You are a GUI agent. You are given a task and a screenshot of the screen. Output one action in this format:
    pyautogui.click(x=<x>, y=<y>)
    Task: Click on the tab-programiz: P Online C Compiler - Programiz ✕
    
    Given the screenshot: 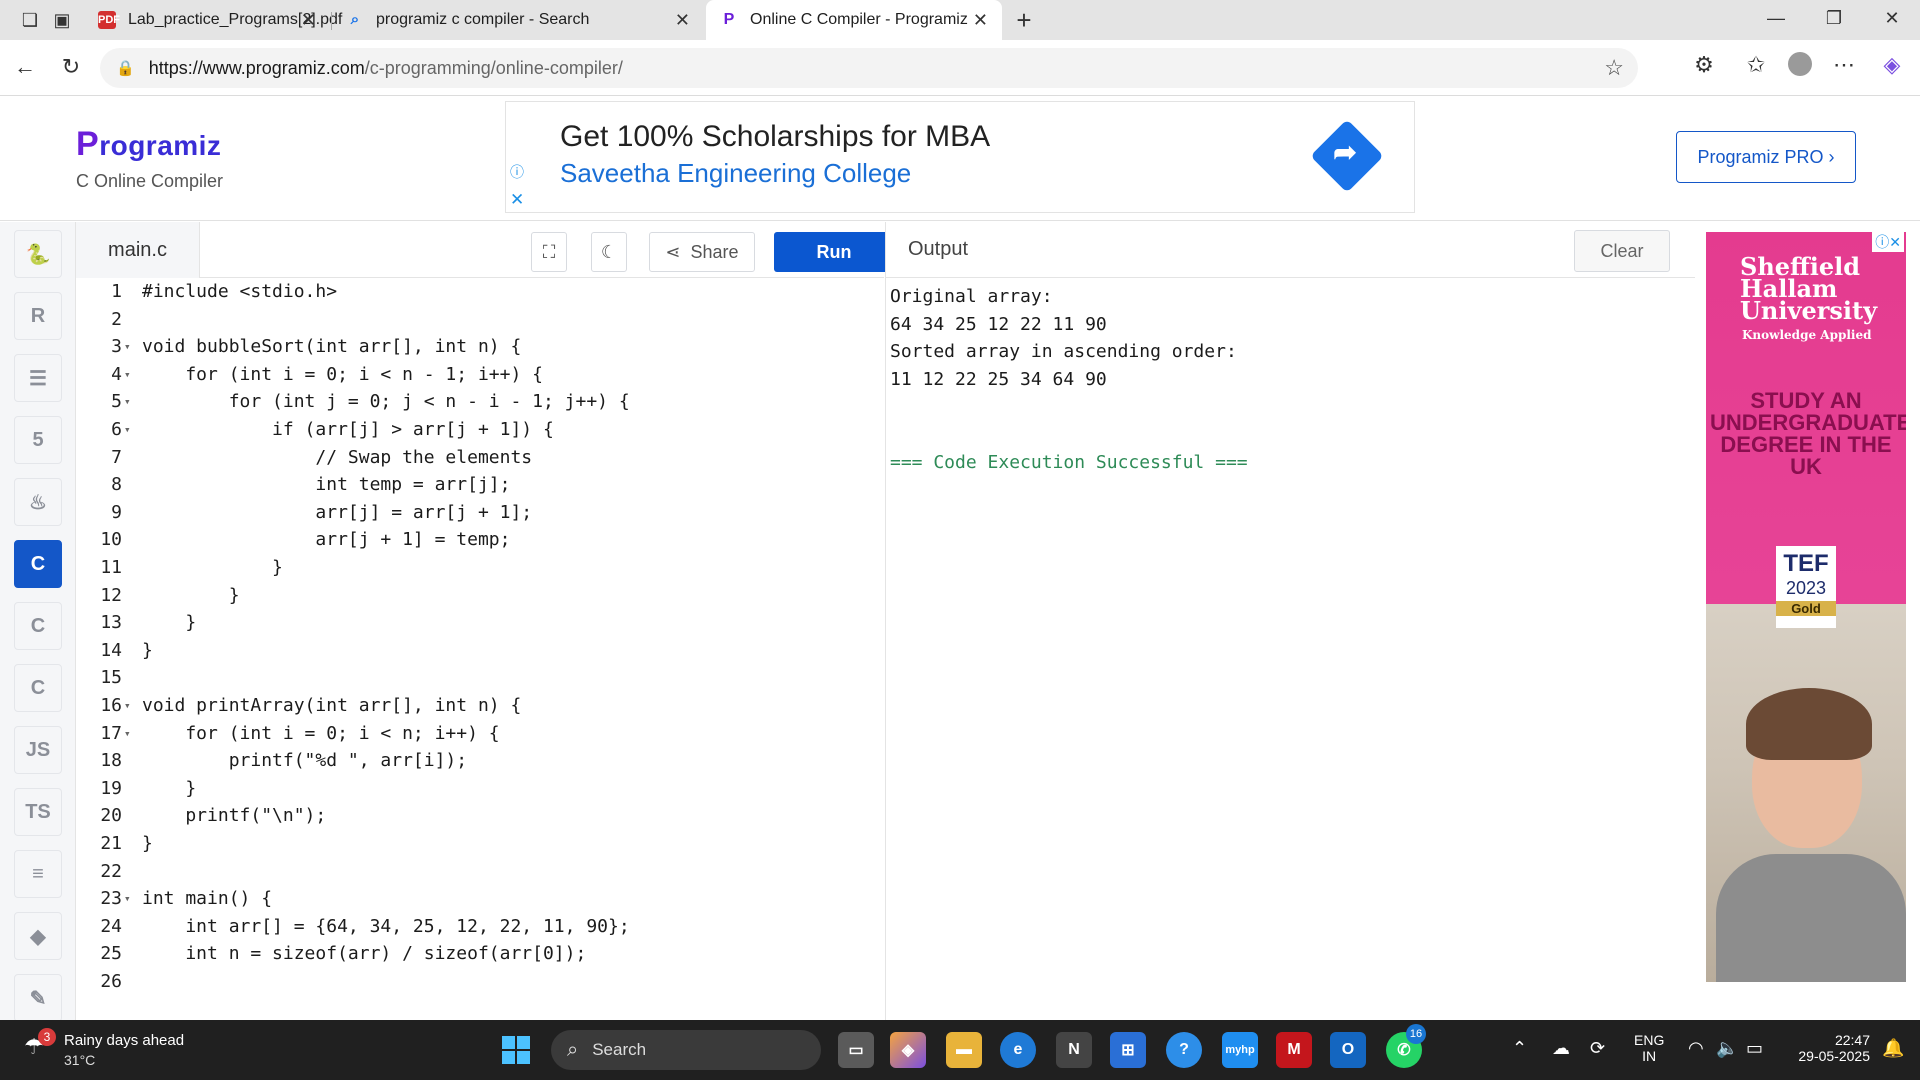 What is the action you would take?
    pyautogui.click(x=854, y=20)
    